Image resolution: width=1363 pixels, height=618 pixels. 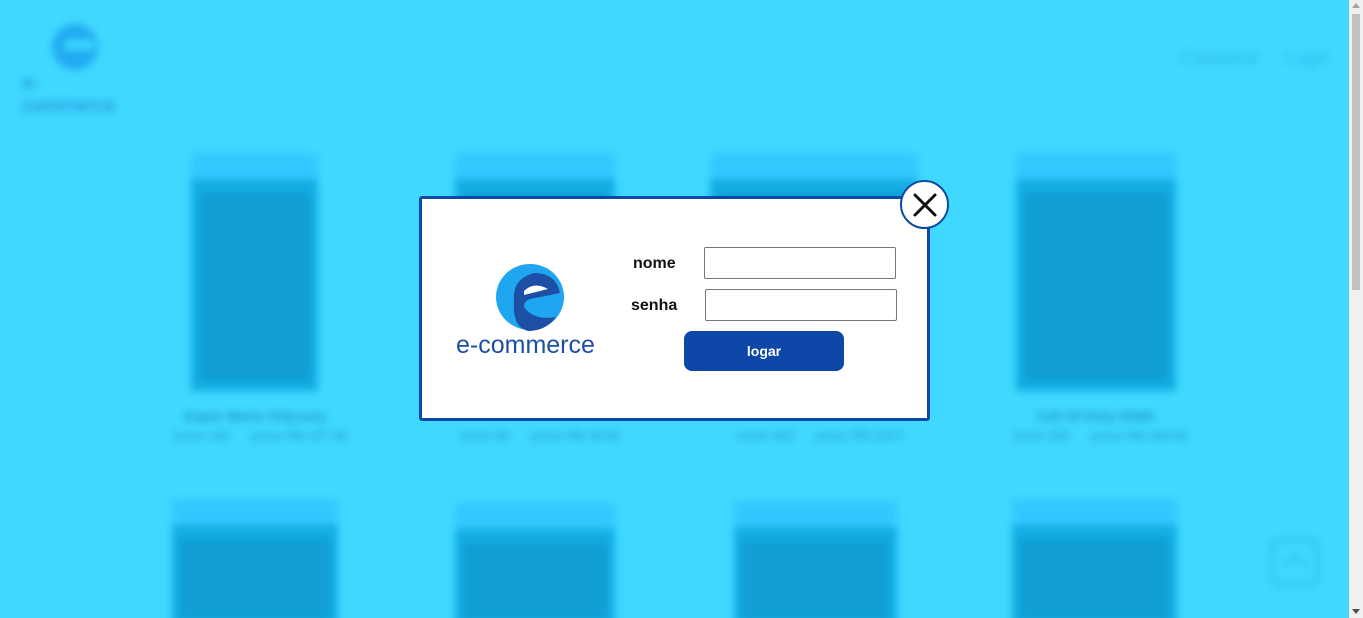 What do you see at coordinates (530, 297) in the screenshot?
I see `logo-e-icon` at bounding box center [530, 297].